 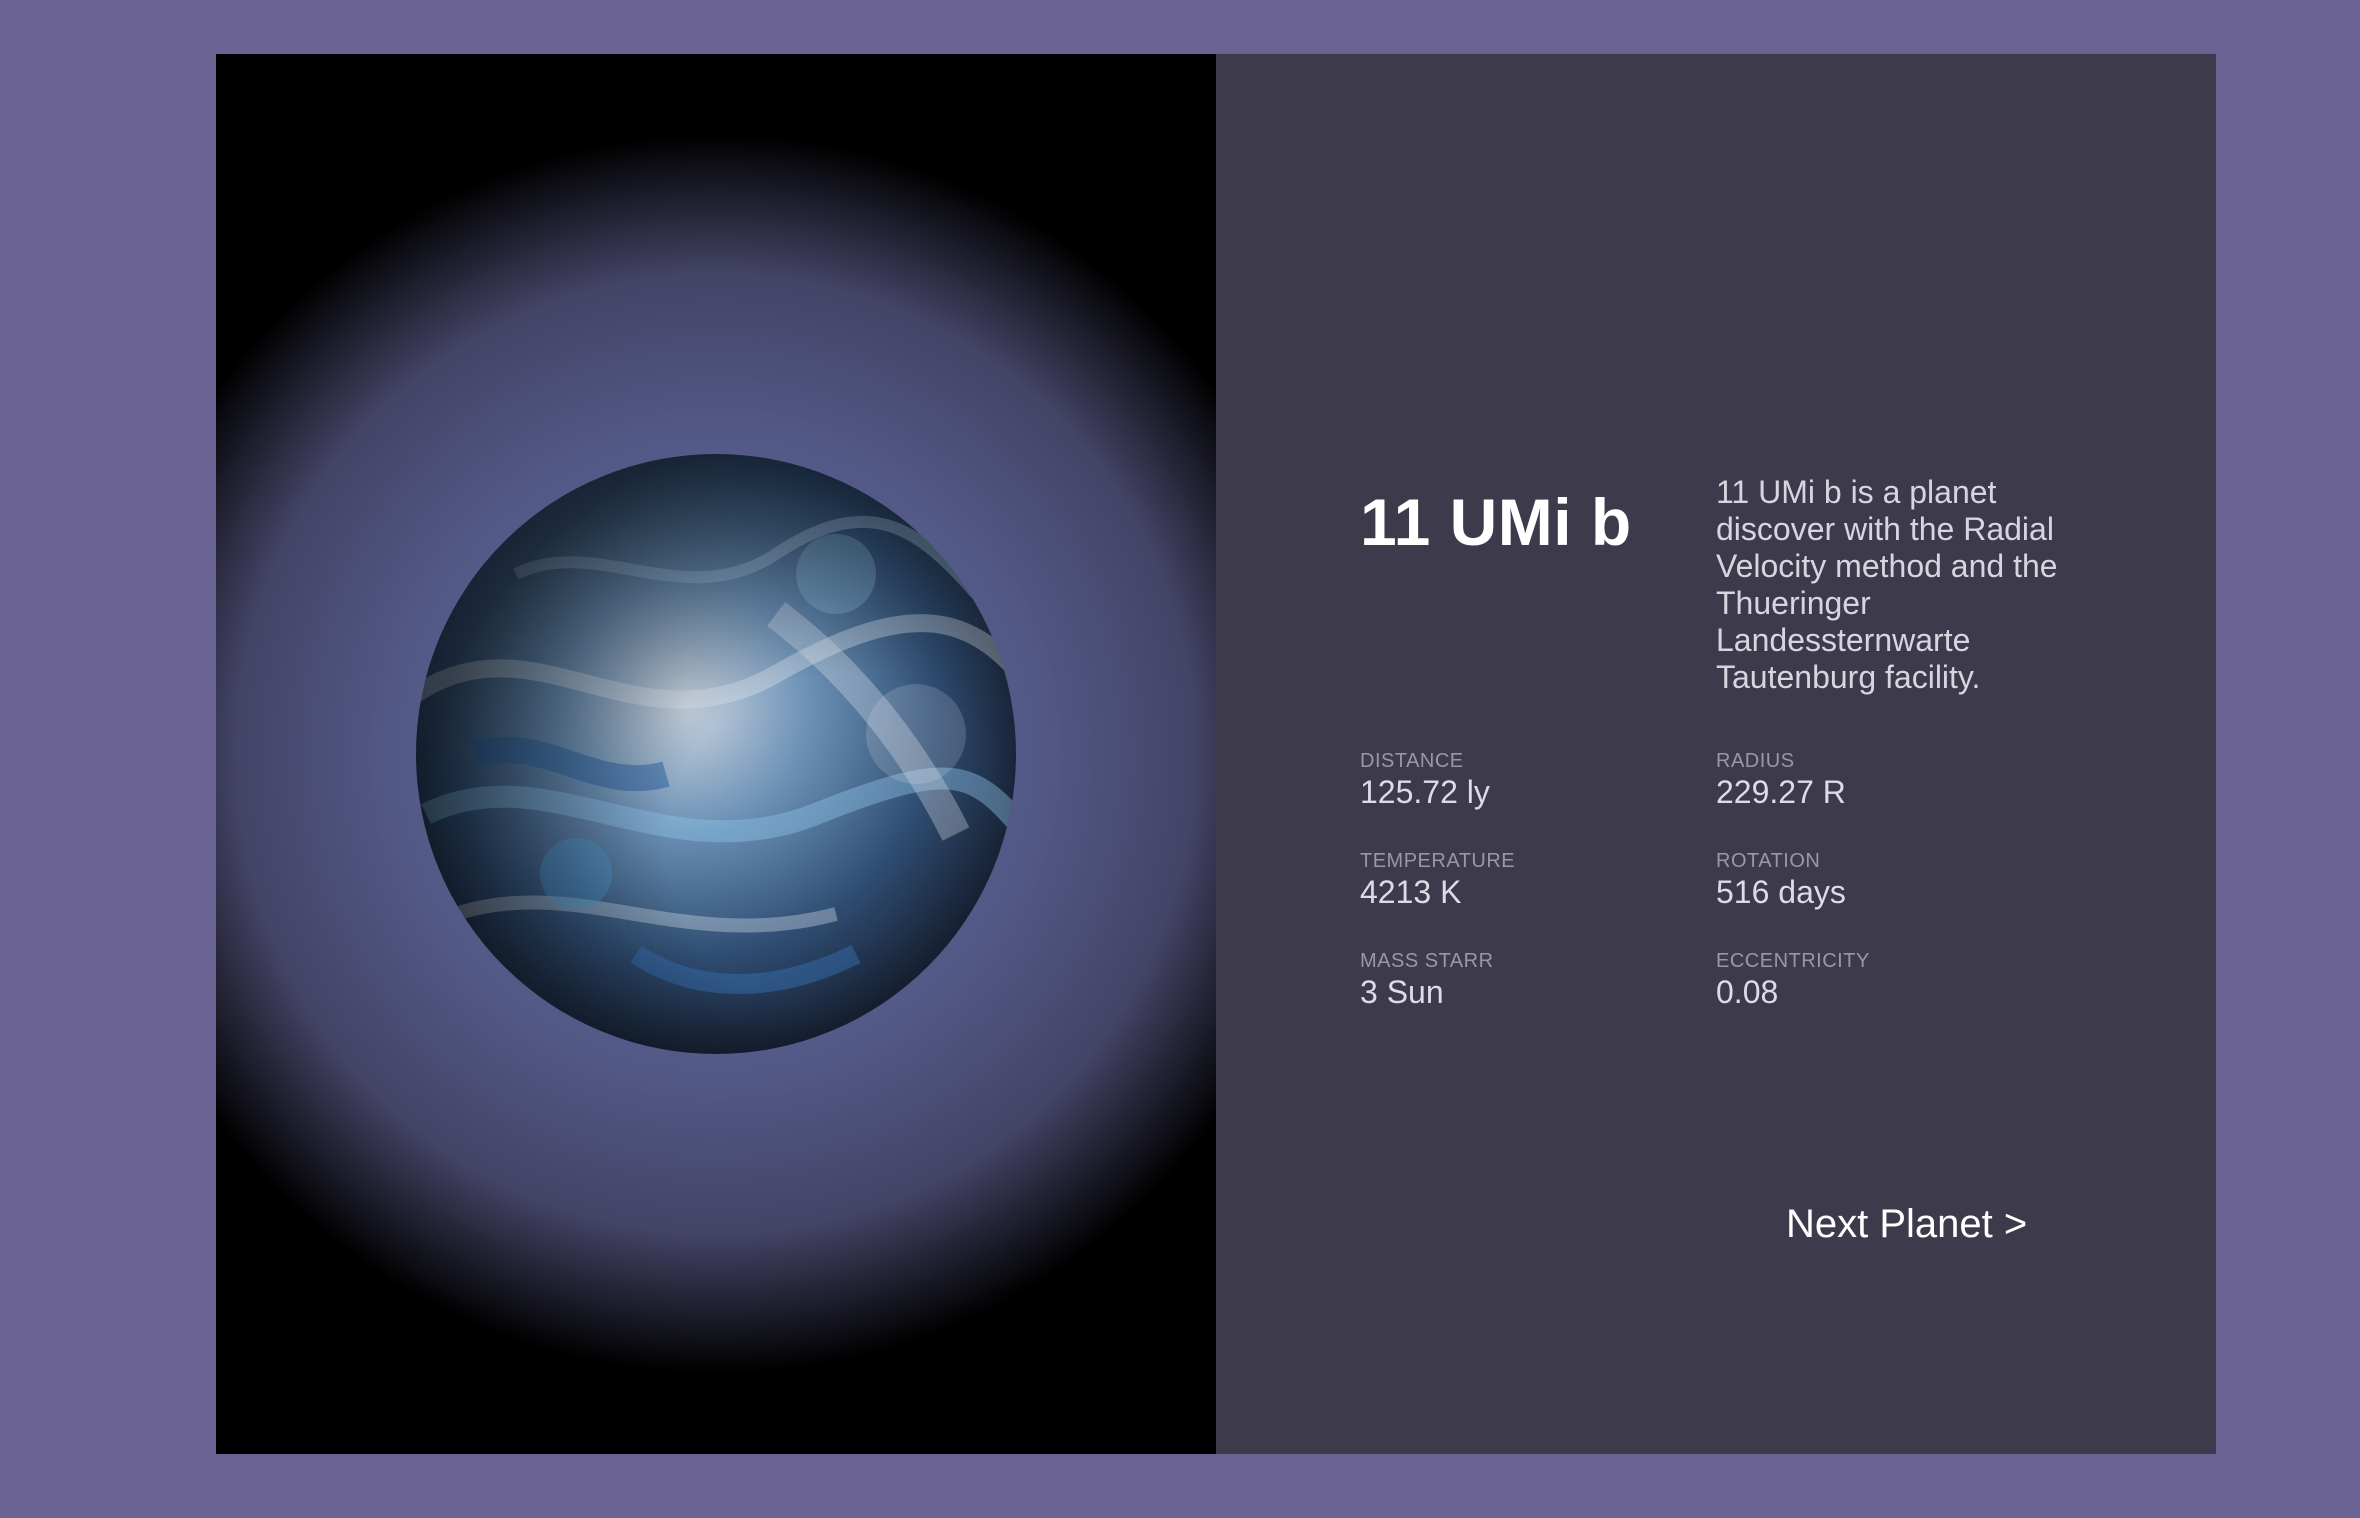 I want to click on stat-label: ECCENTRICITY, so click(x=1793, y=961).